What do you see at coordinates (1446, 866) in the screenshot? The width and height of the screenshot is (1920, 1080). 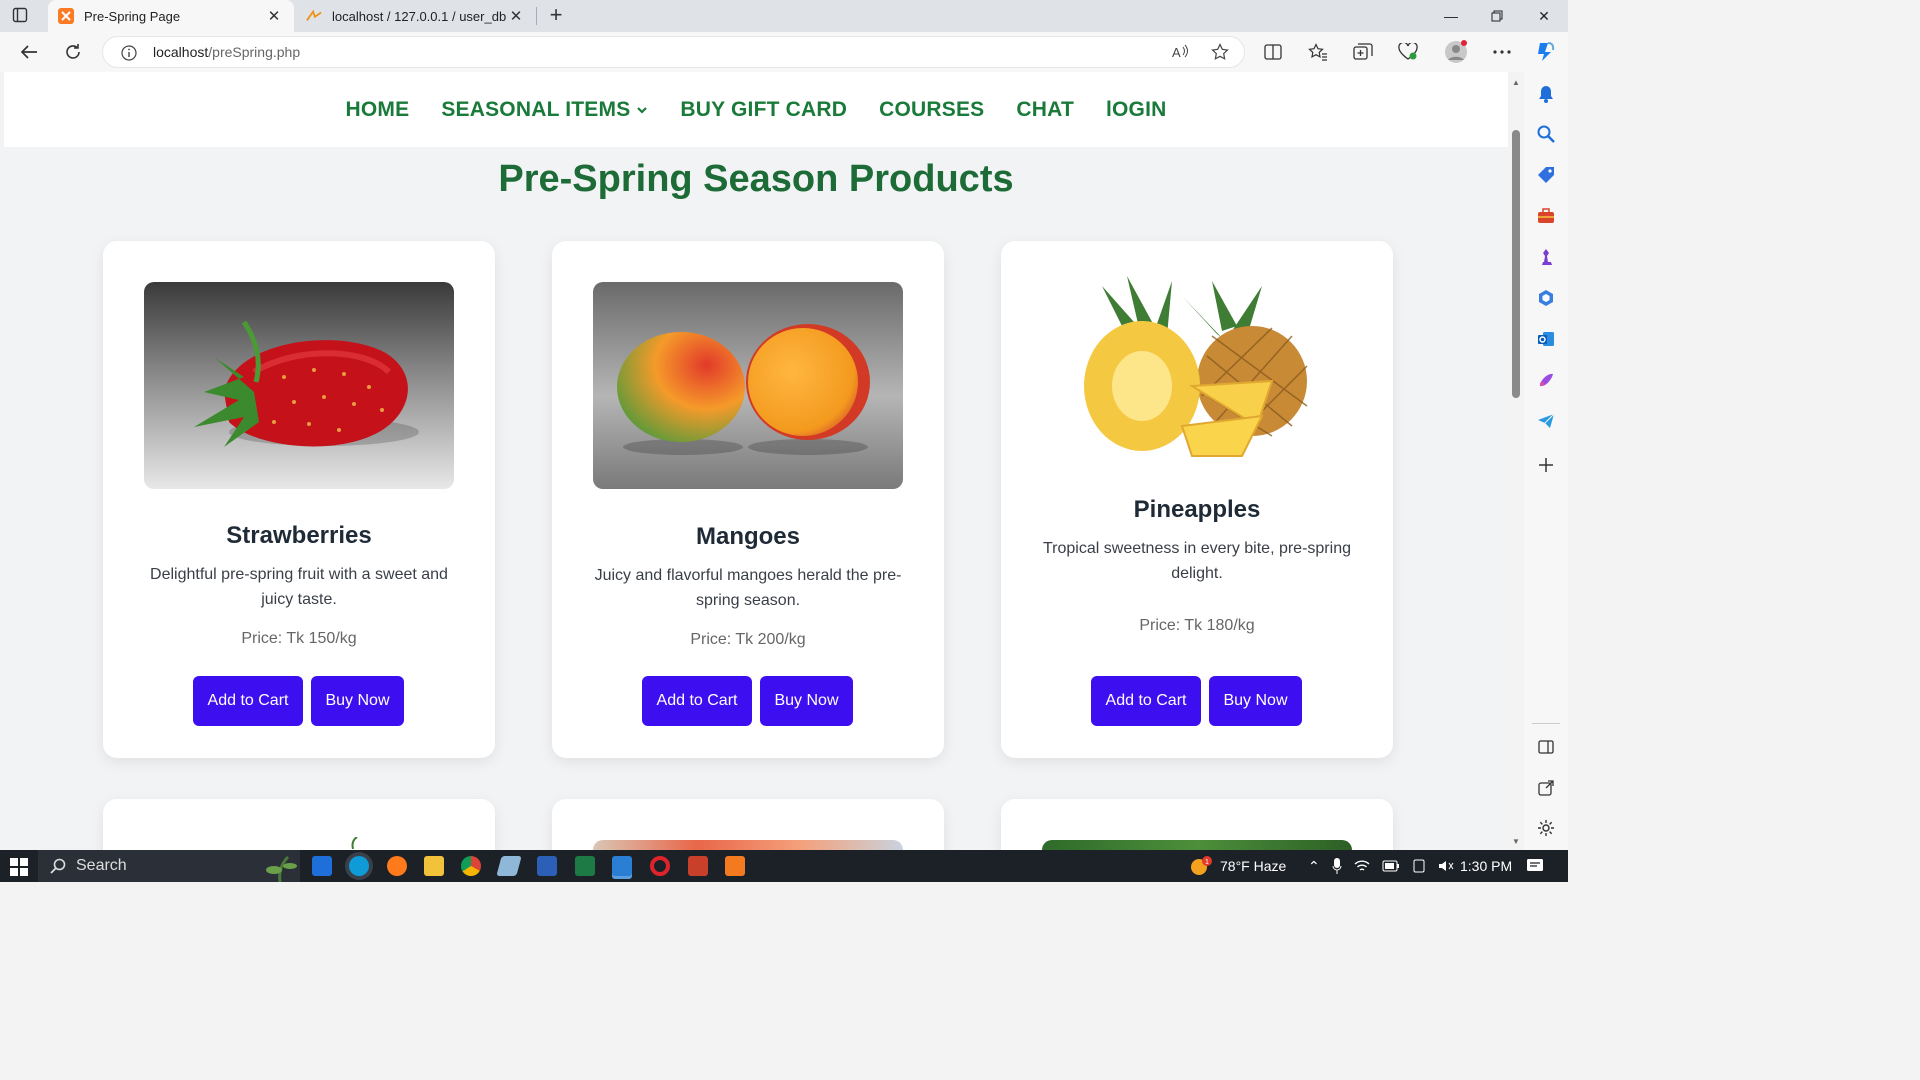 I see `volume-muted-icon` at bounding box center [1446, 866].